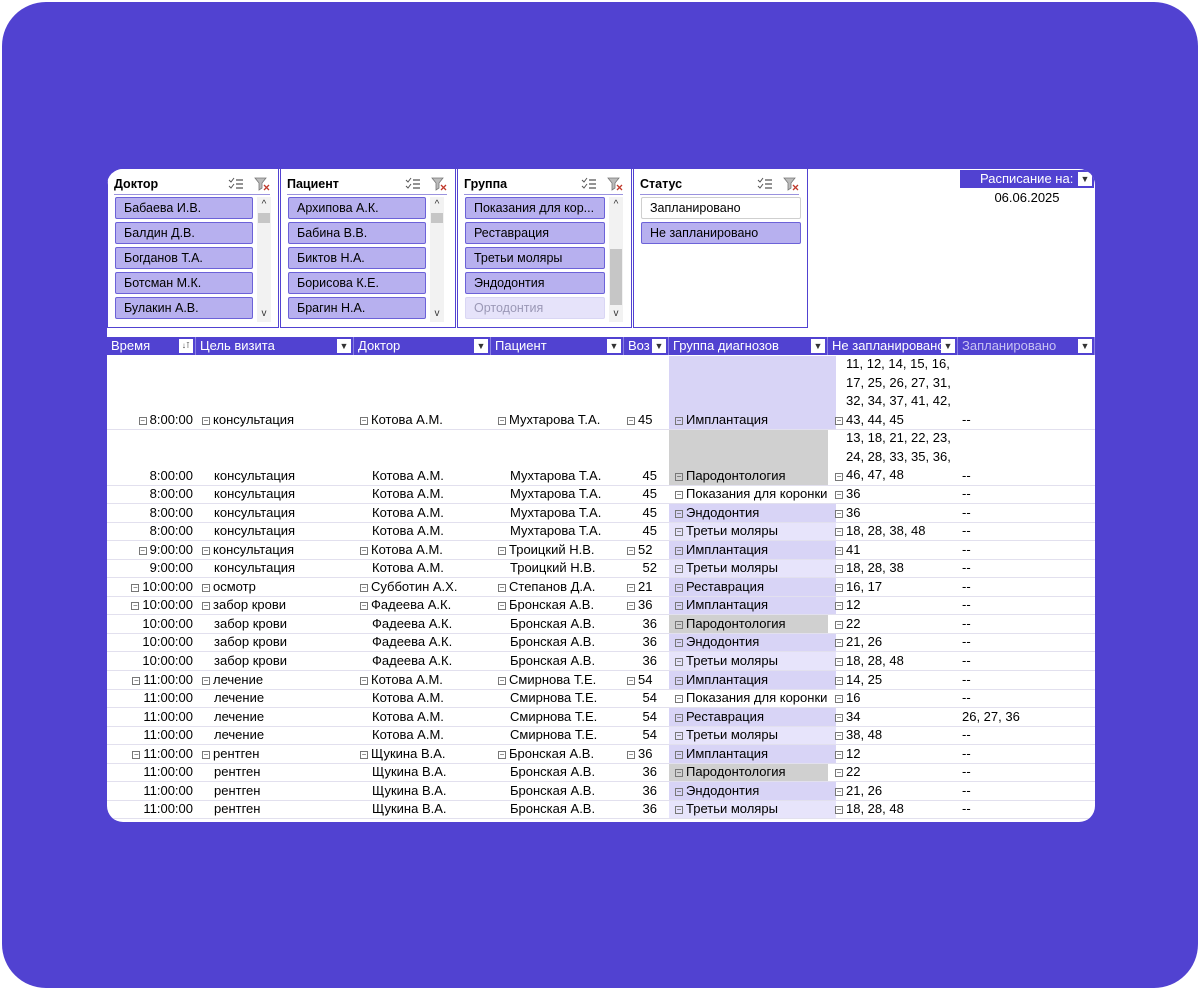  Describe the element at coordinates (186, 346) in the screenshot. I see `sort-filter-icon: ↓⊺` at that location.